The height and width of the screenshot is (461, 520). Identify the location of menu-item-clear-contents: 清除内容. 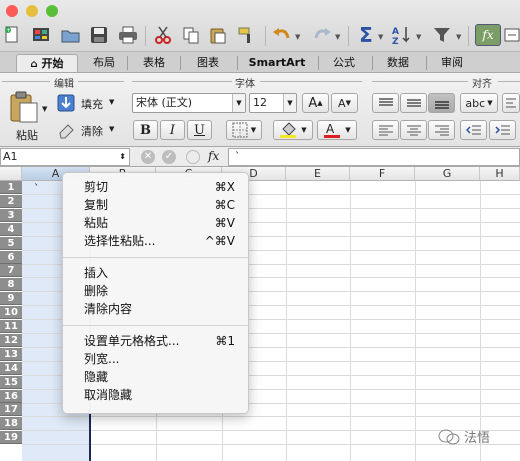
(155, 309).